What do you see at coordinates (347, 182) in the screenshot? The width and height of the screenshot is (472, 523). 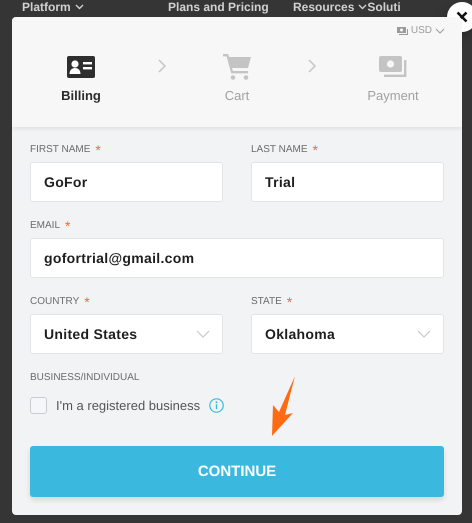 I see `input-field: Trial` at bounding box center [347, 182].